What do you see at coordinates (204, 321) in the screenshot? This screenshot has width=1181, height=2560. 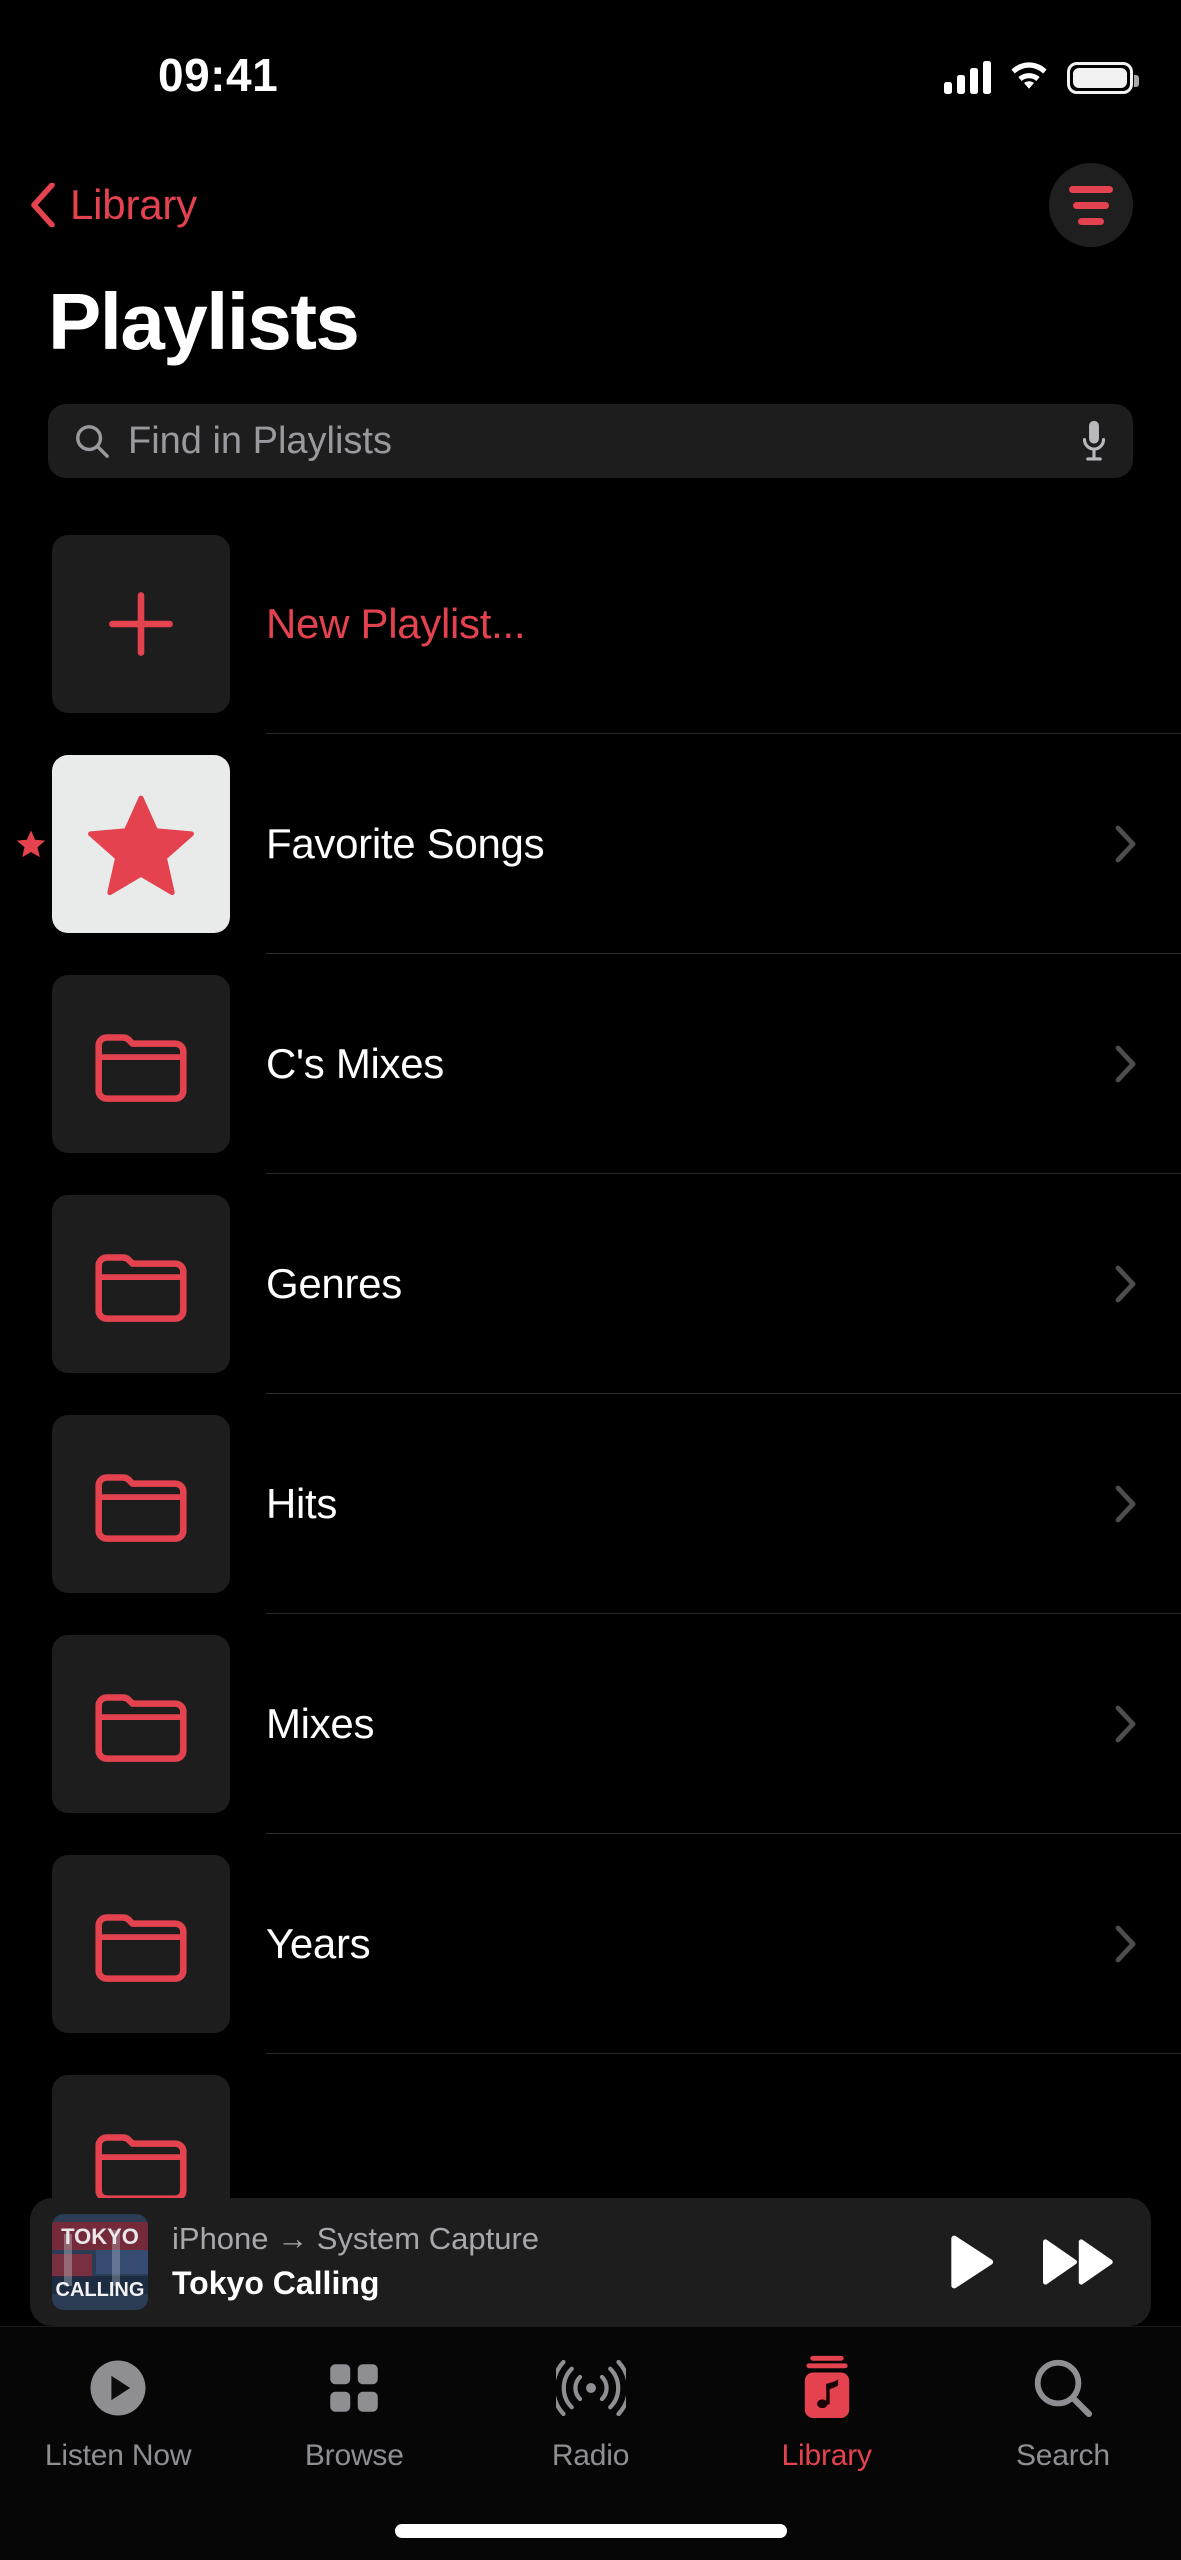 I see `page-title: Playlists` at bounding box center [204, 321].